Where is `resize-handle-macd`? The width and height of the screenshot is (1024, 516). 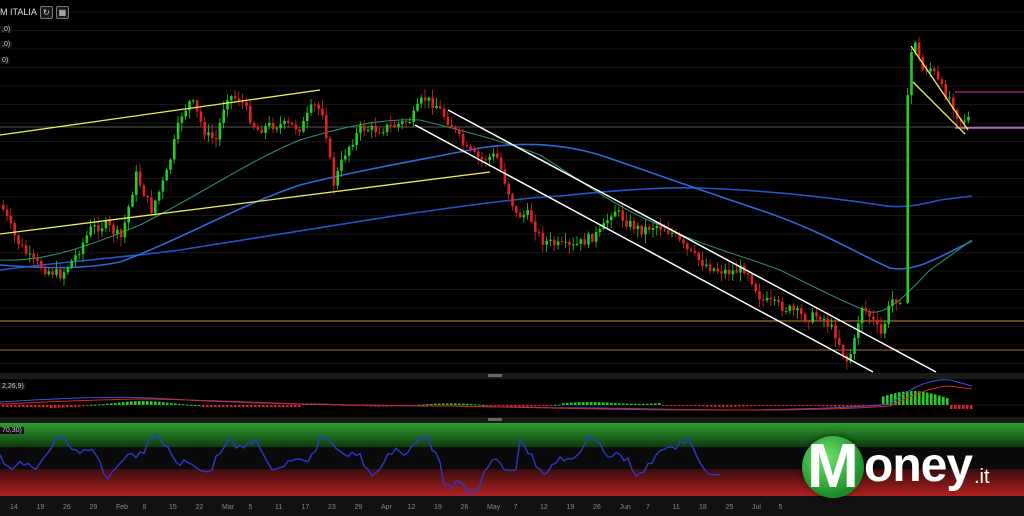 resize-handle-macd is located at coordinates (495, 419).